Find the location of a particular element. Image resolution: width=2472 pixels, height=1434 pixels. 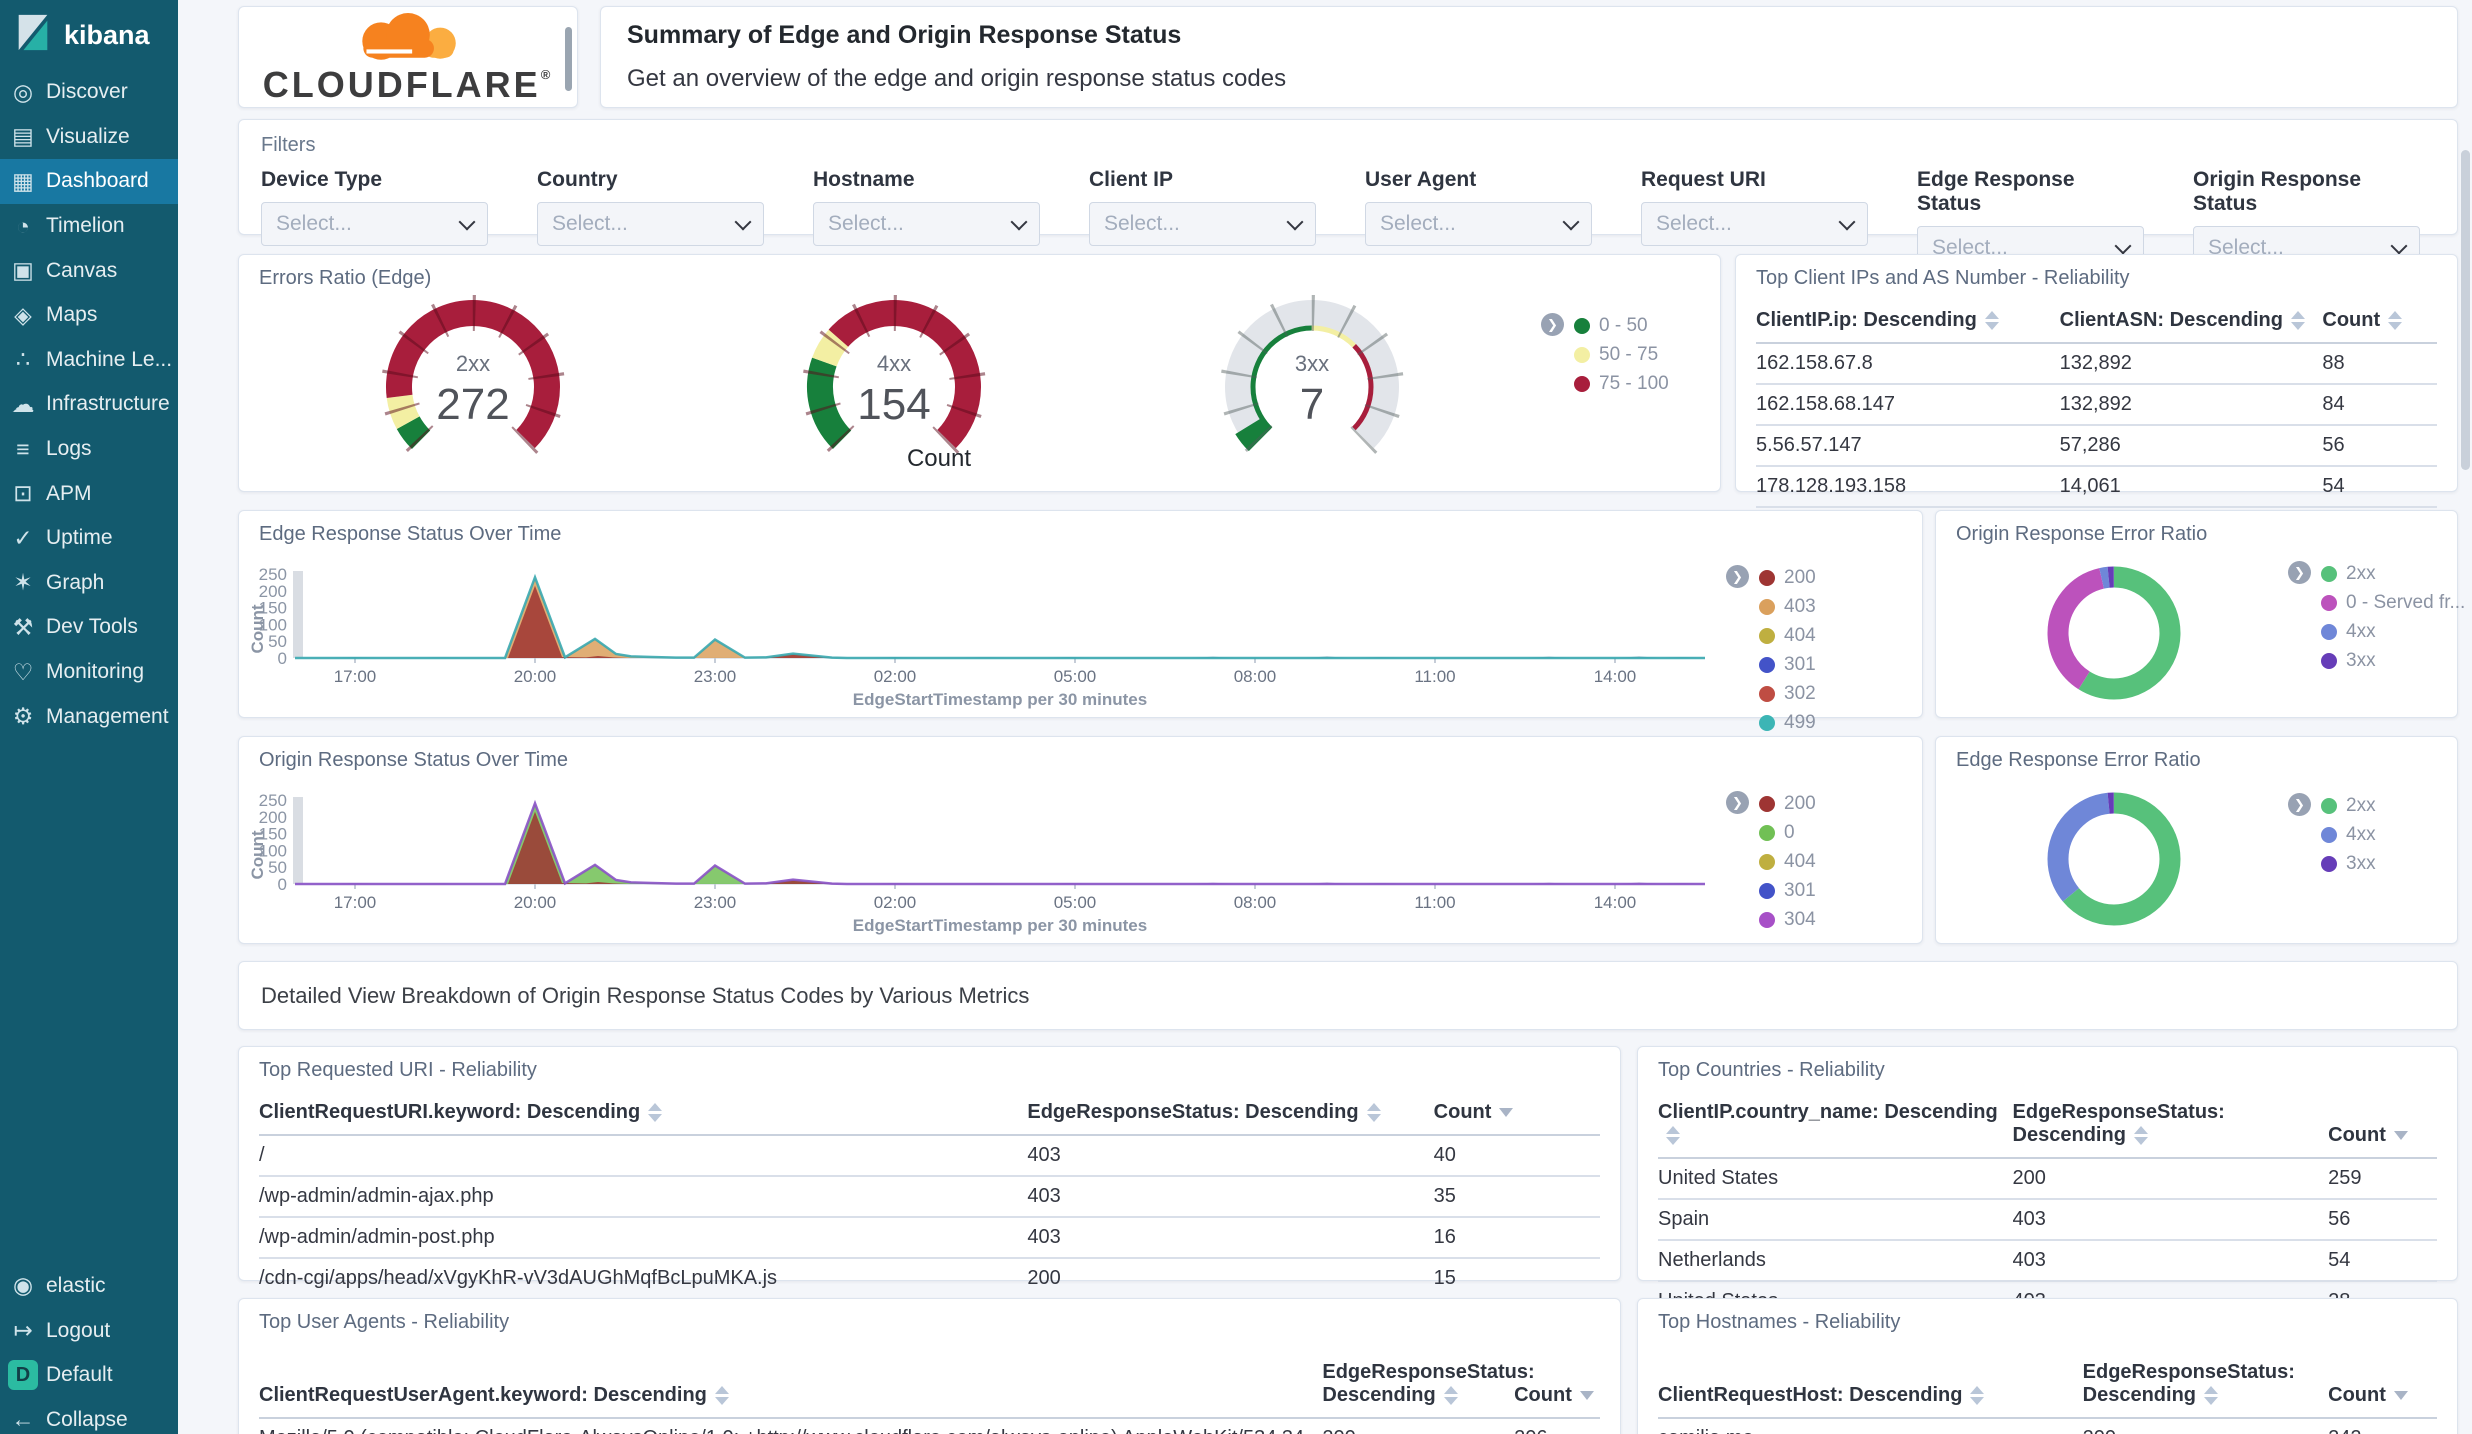

cloudflare-wordmark: CLOUDFLARE® is located at coordinates (408, 84).